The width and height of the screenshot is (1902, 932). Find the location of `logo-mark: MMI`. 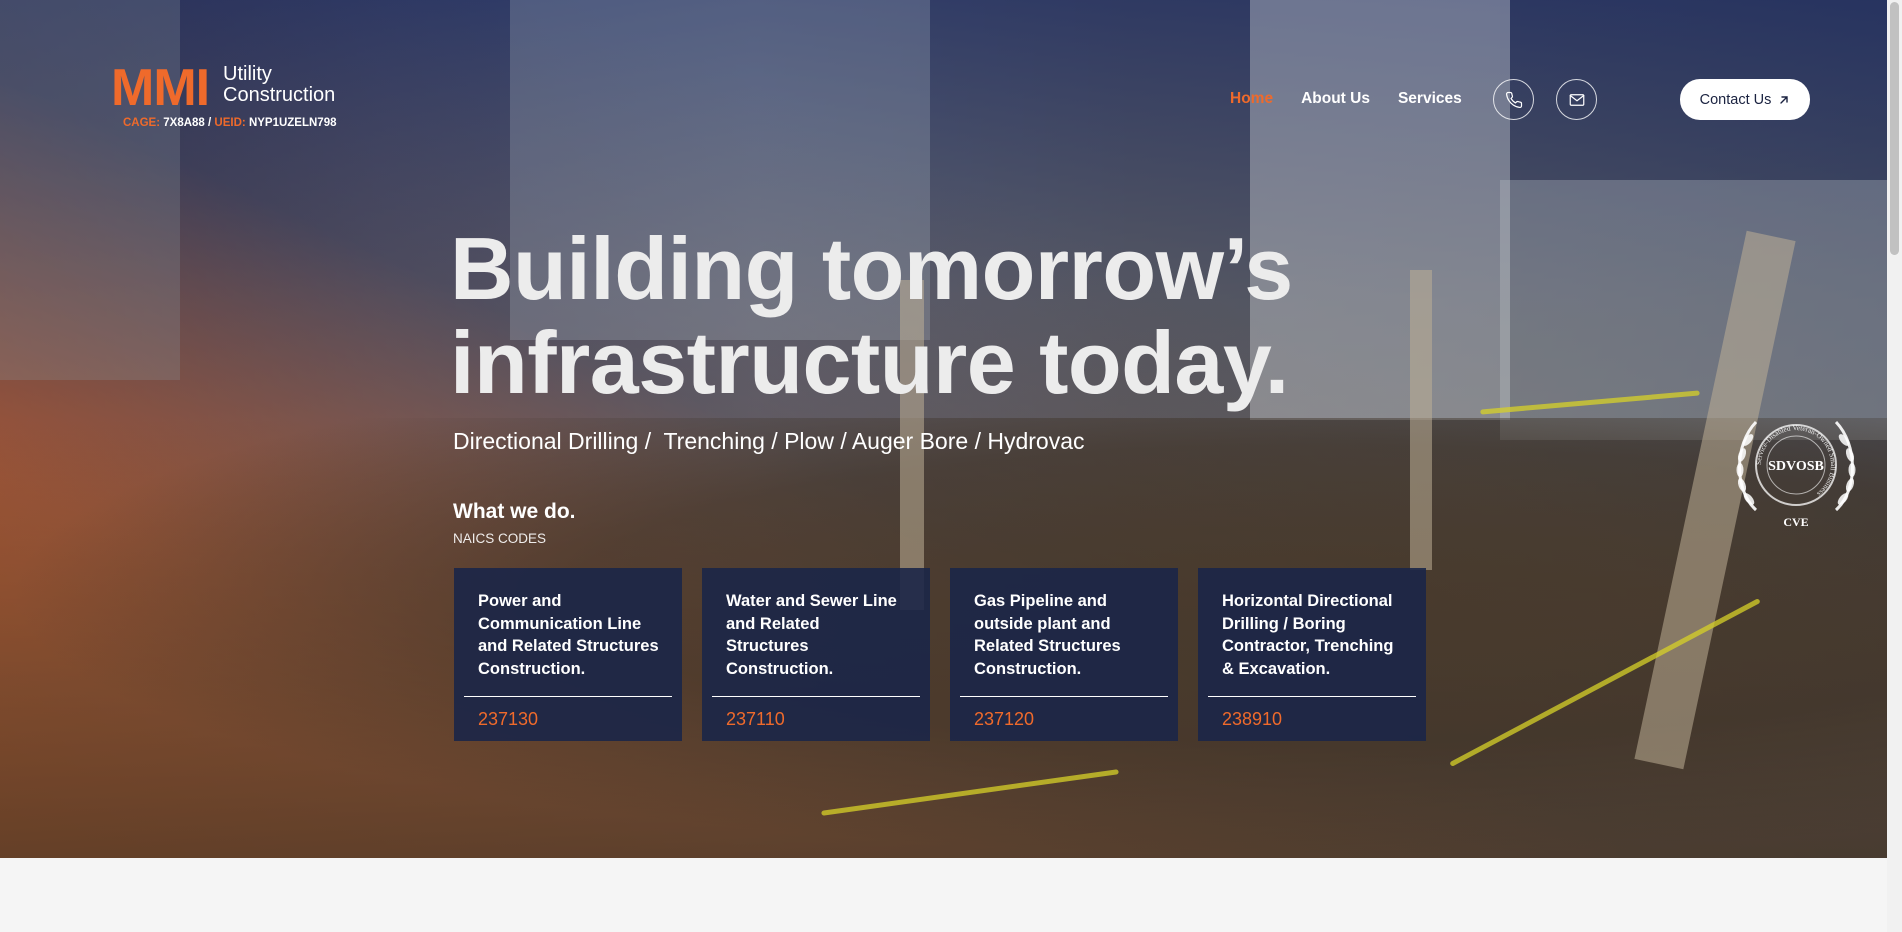

logo-mark: MMI is located at coordinates (160, 88).